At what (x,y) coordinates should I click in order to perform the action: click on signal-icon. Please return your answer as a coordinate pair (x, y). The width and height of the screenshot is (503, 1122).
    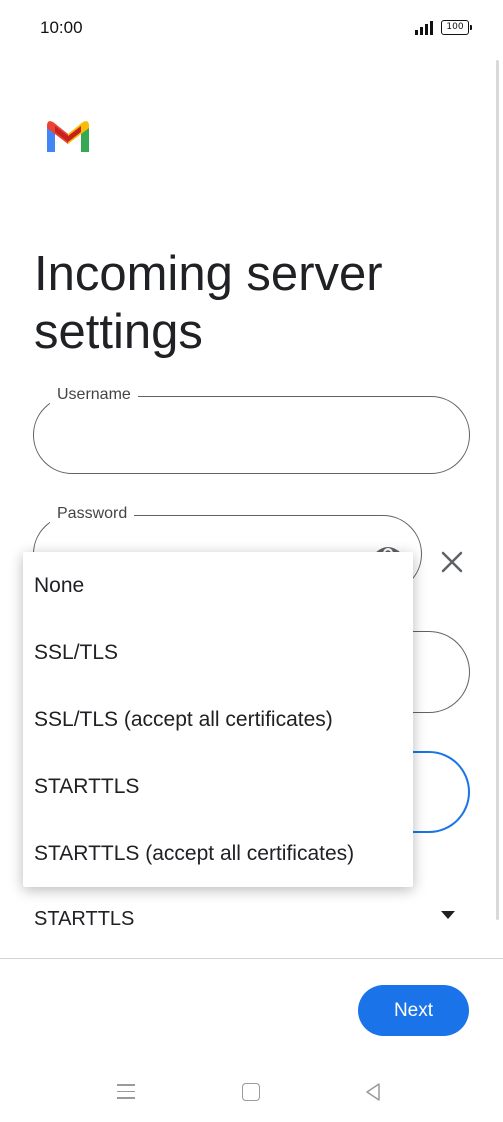
    Looking at the image, I should click on (424, 27).